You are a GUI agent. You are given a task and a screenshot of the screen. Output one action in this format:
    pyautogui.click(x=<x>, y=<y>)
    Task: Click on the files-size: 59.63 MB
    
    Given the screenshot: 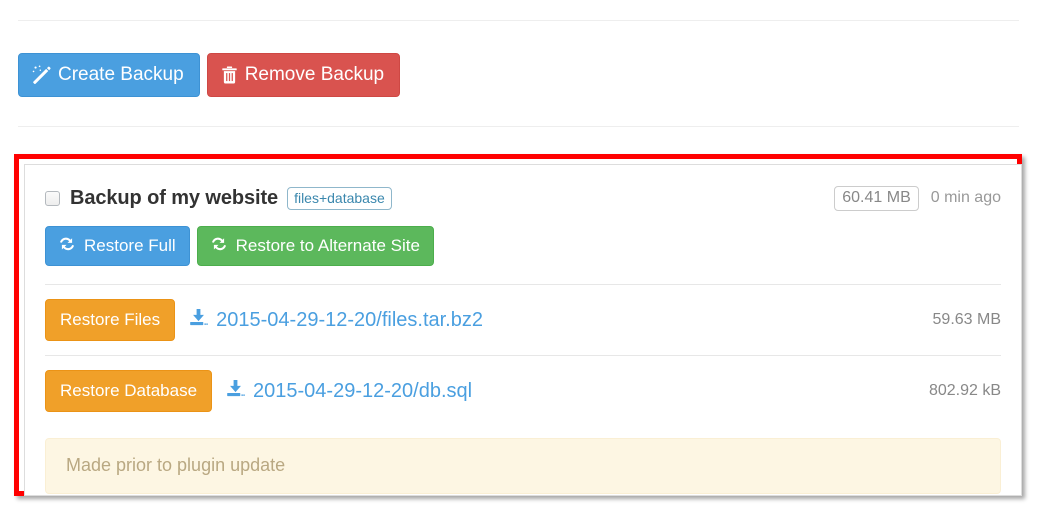 What is the action you would take?
    pyautogui.click(x=966, y=319)
    